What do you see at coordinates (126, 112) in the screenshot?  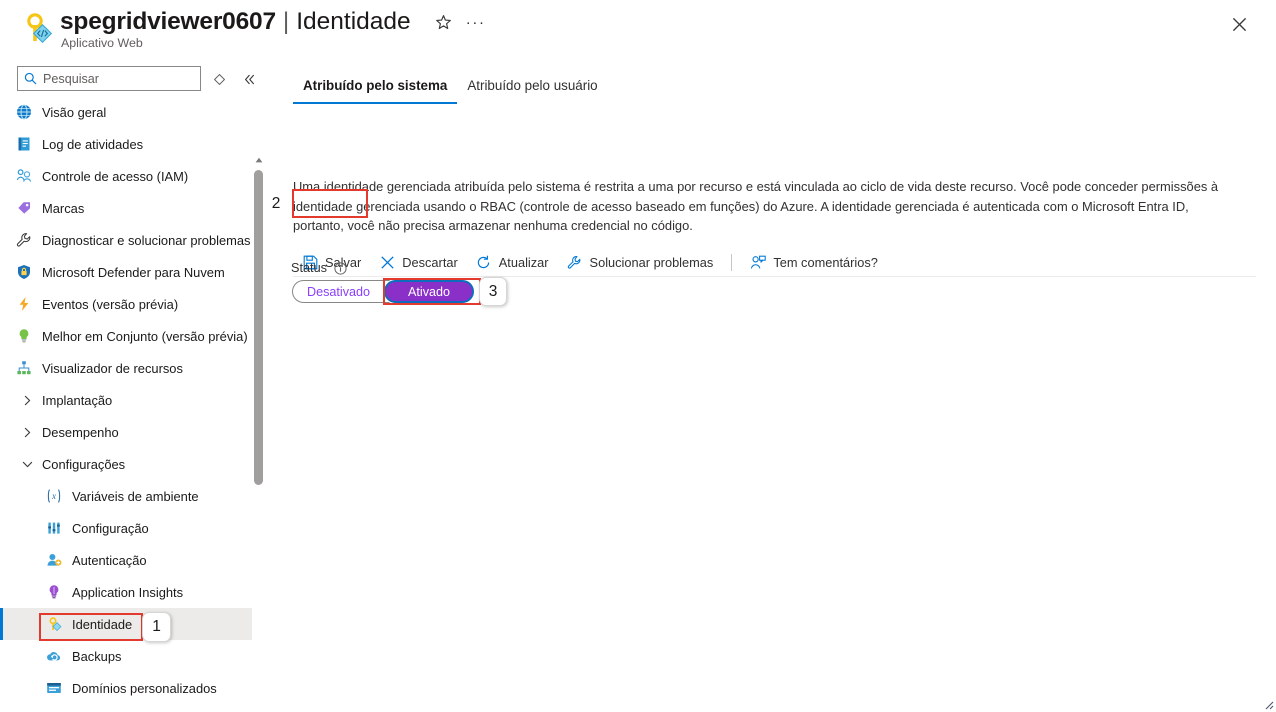 I see `sidebar-item-visao-geral: Visão geral` at bounding box center [126, 112].